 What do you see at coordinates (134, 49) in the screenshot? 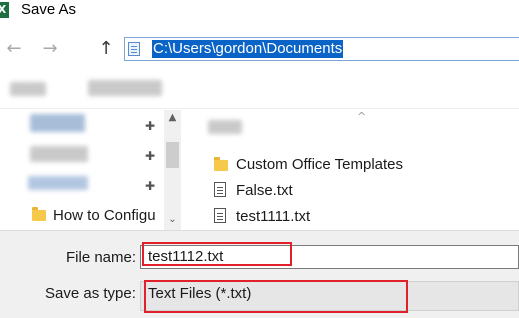
I see `location-icon` at bounding box center [134, 49].